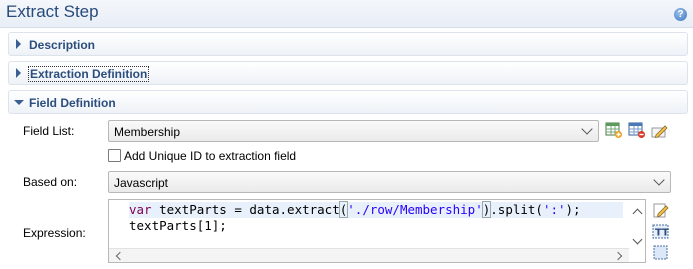  What do you see at coordinates (49, 131) in the screenshot?
I see `field-list-label: Field List:` at bounding box center [49, 131].